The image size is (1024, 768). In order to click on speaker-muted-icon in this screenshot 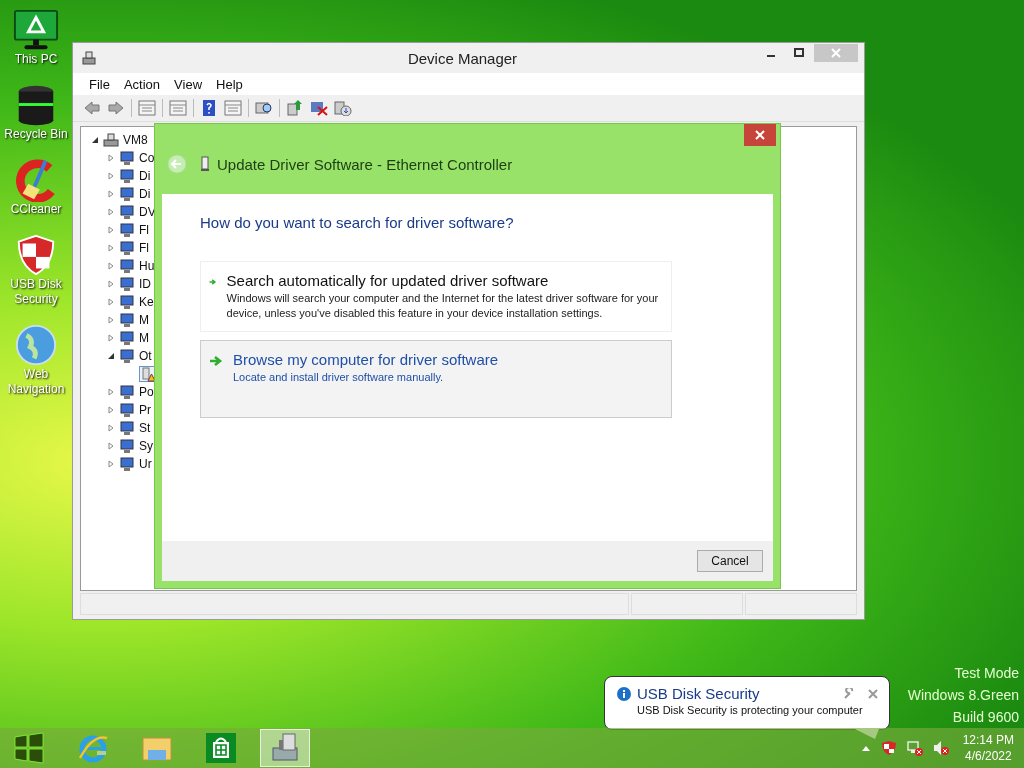, I will do `click(940, 748)`.